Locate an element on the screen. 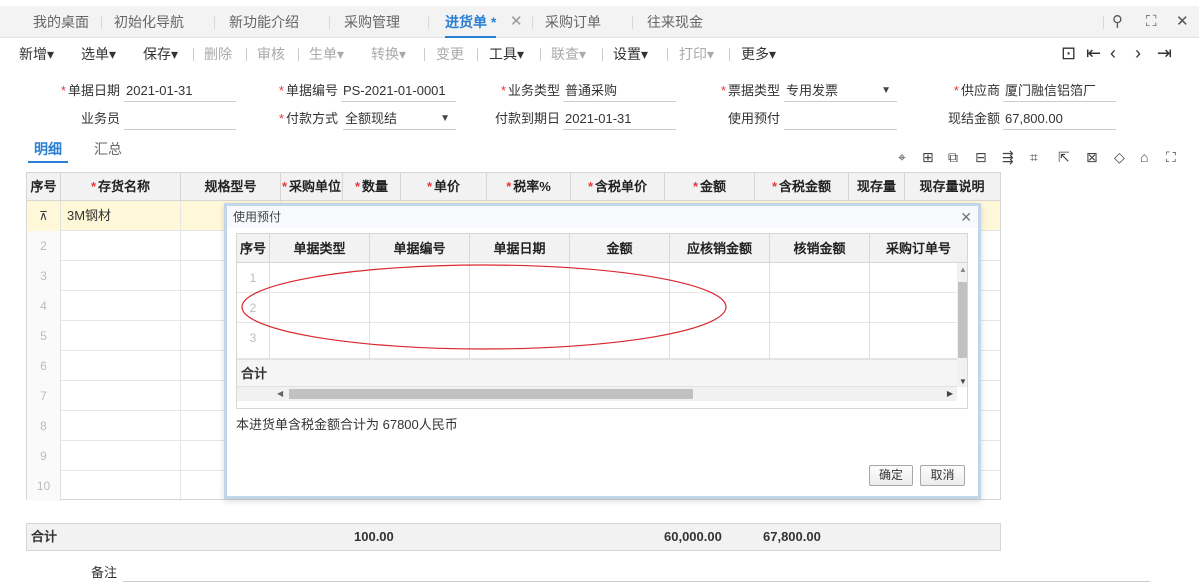  tab-close-icon: ✕ is located at coordinates (516, 22).